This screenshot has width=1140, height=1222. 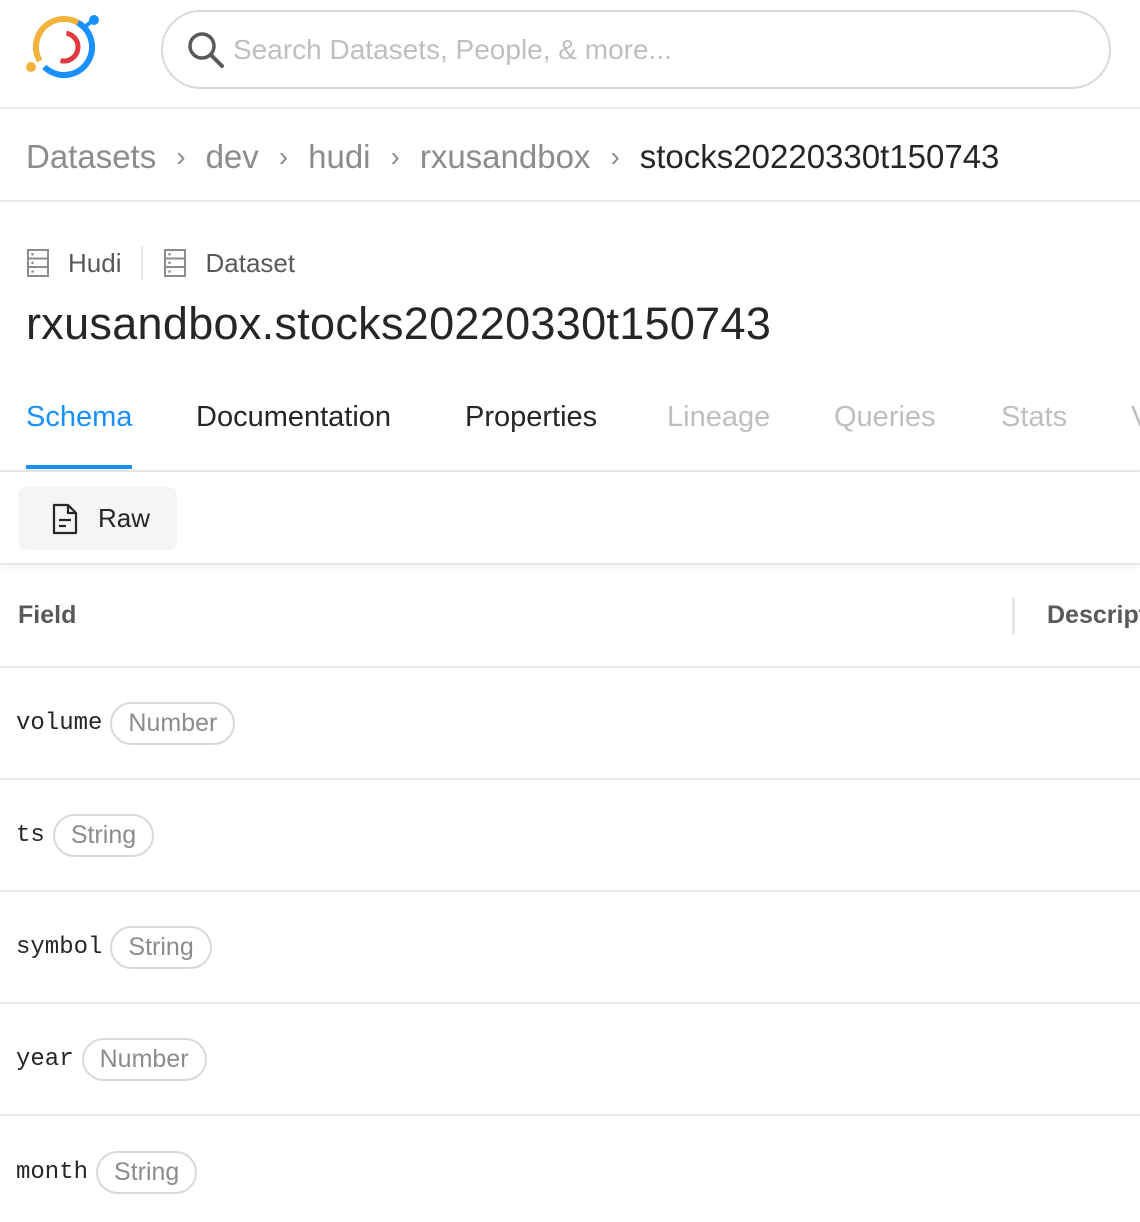 What do you see at coordinates (531, 417) in the screenshot?
I see `tab-properties: Properties` at bounding box center [531, 417].